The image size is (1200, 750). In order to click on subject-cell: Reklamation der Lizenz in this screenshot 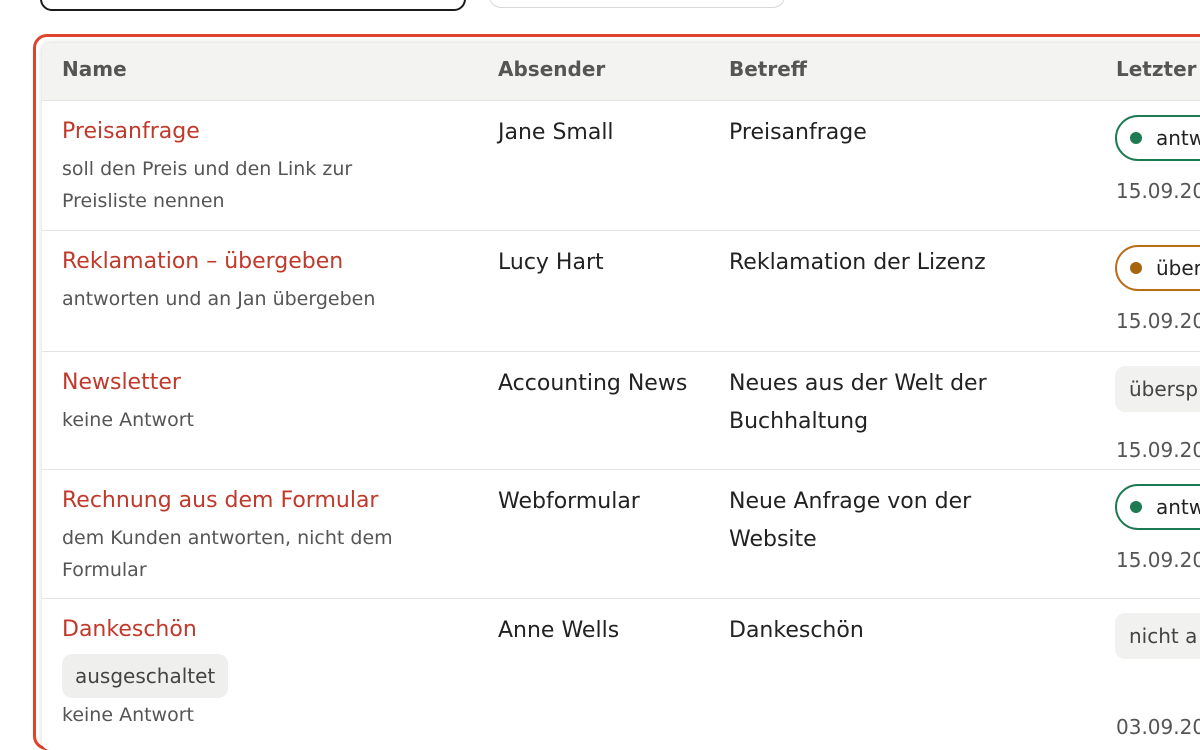, I will do `click(857, 262)`.